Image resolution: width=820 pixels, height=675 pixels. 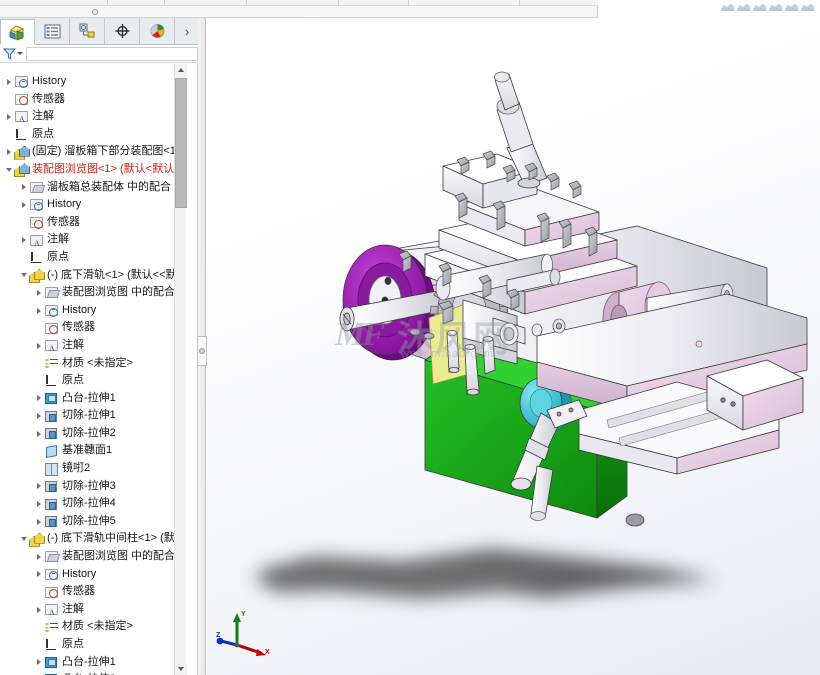 I want to click on property-manager-tab, so click(x=52, y=31).